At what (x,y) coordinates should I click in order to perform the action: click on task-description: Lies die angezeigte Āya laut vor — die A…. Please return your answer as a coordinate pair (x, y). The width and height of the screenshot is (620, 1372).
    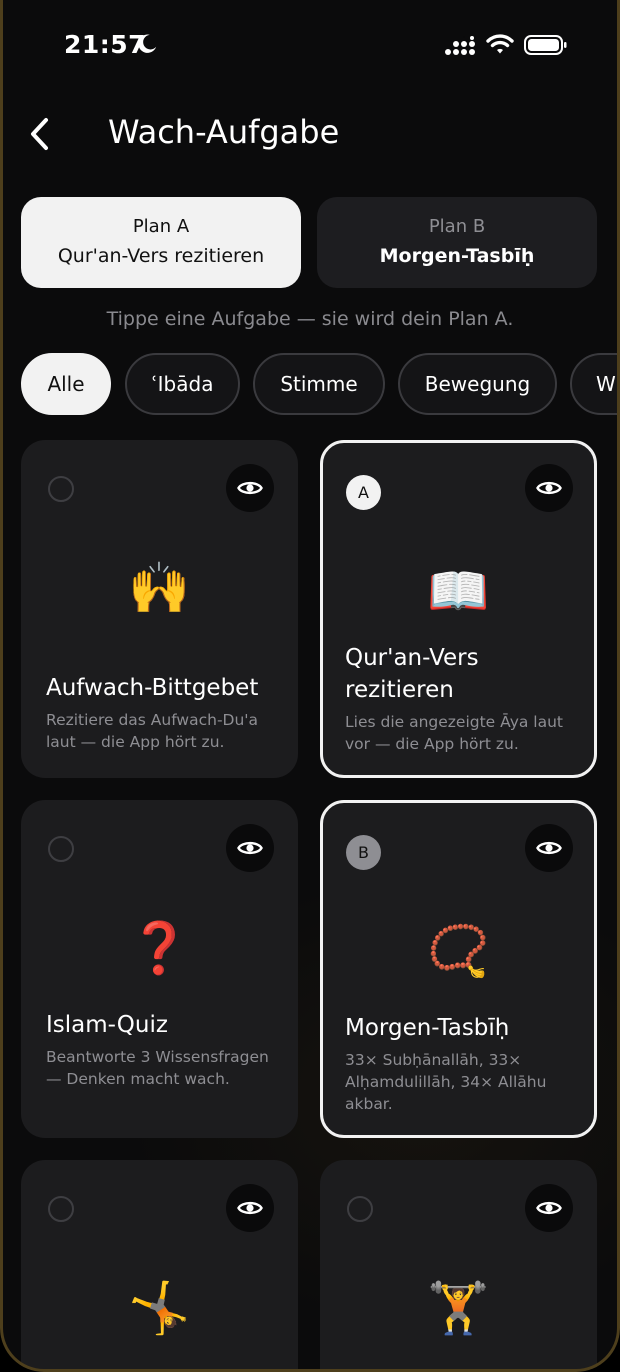
    Looking at the image, I should click on (454, 733).